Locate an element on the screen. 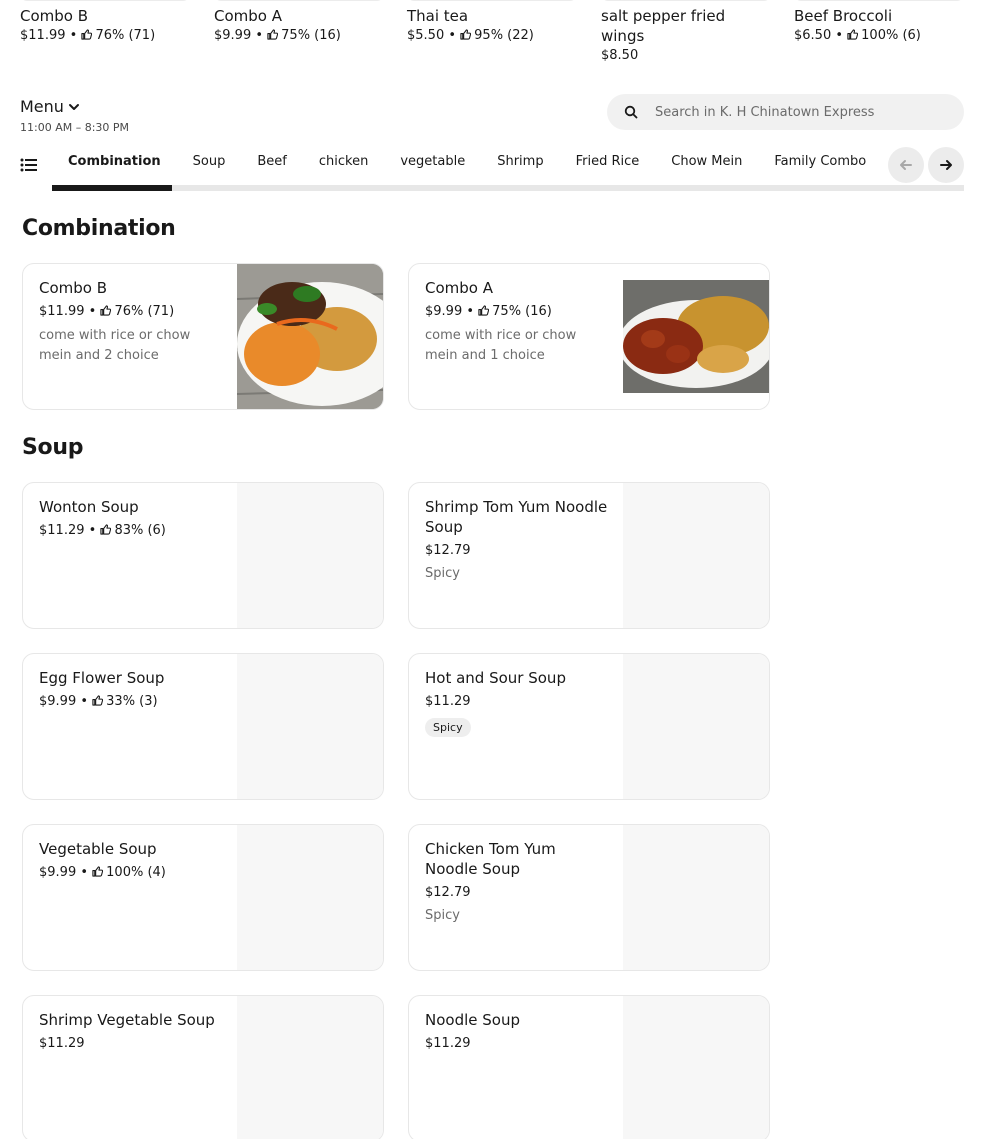 The width and height of the screenshot is (984, 1139). arrow-right-icon is located at coordinates (946, 165).